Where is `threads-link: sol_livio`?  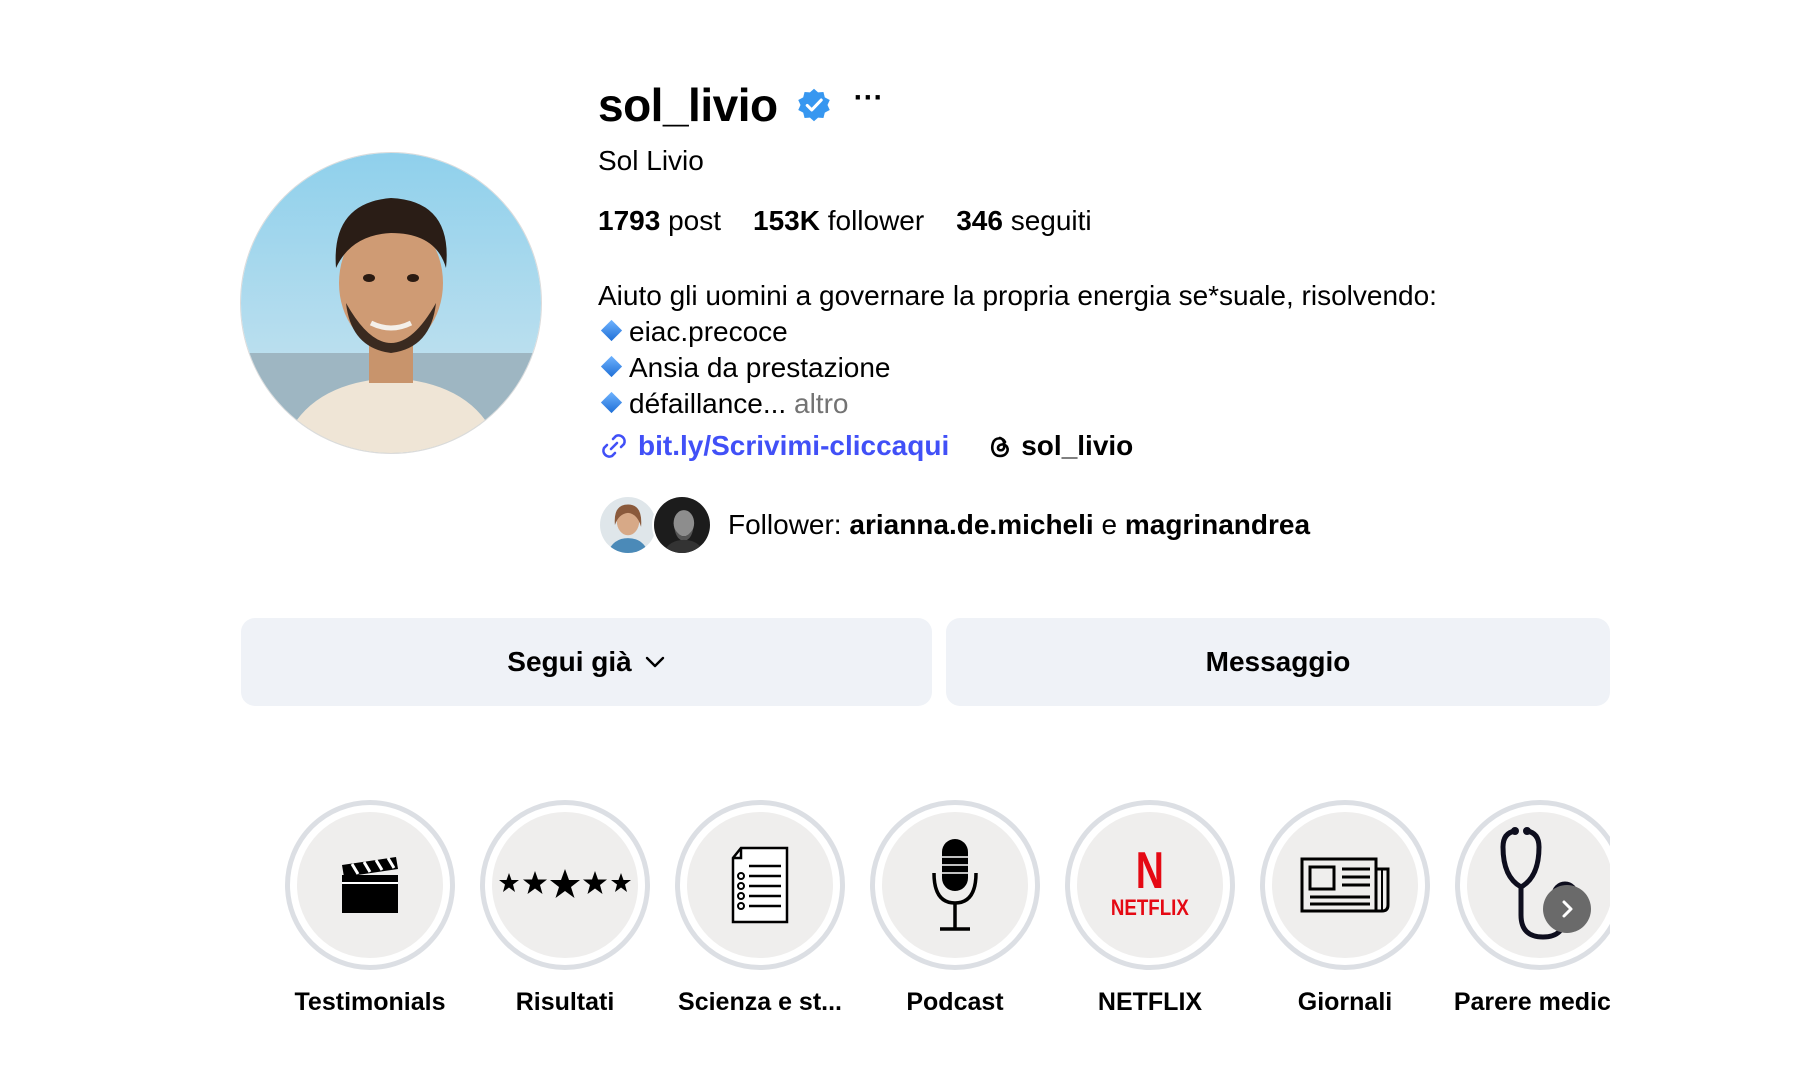
threads-link: sol_livio is located at coordinates (1058, 446).